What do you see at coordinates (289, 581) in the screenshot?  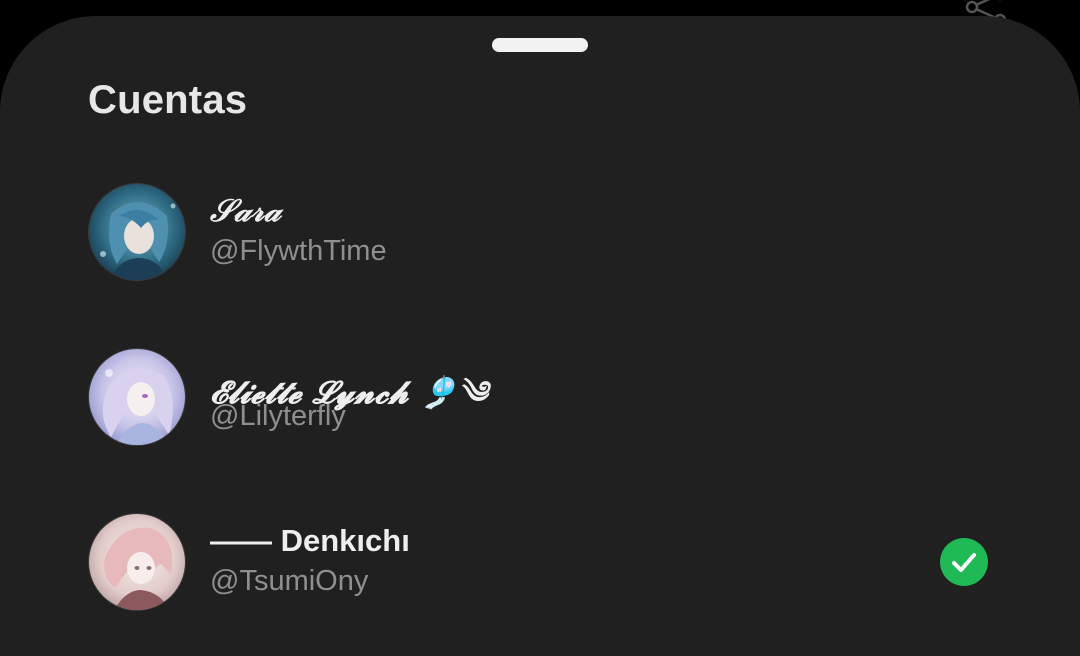 I see `account-handle: @TsumiOny` at bounding box center [289, 581].